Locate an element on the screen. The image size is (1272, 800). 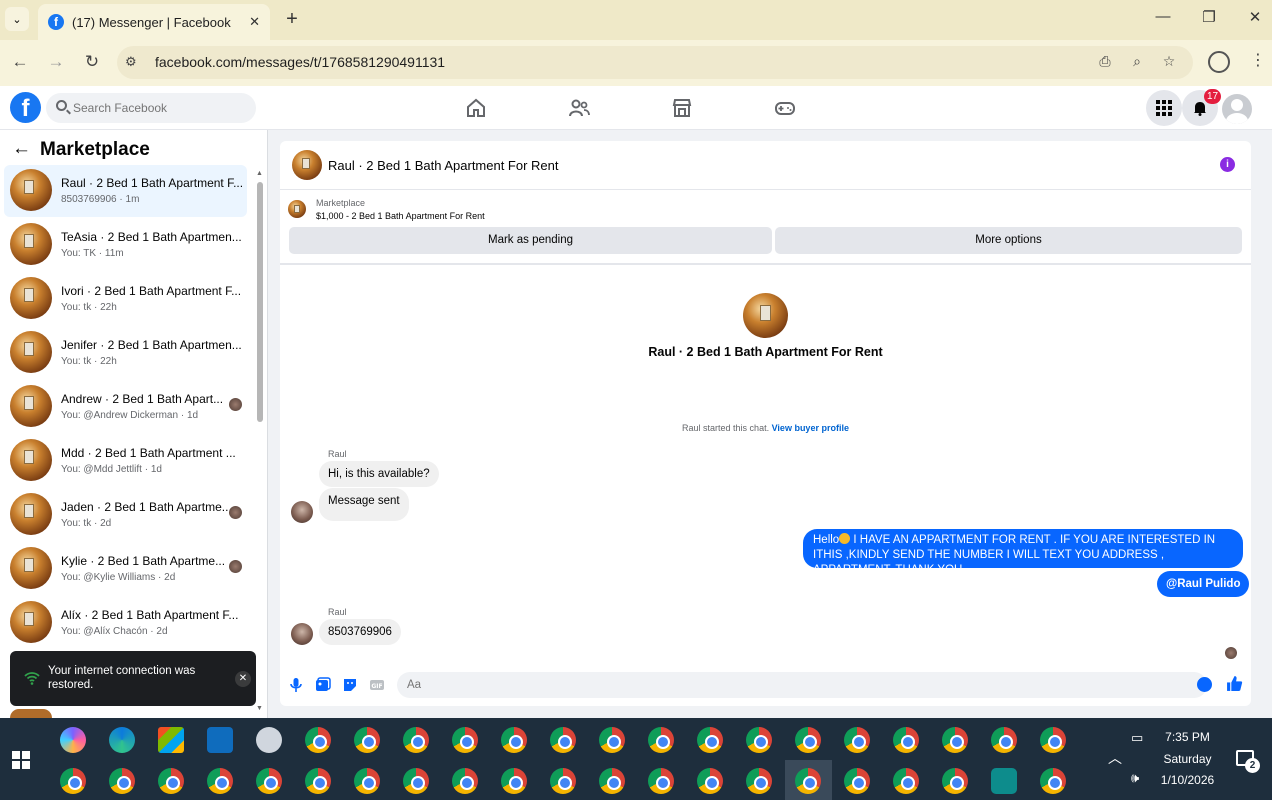
sender-avatar is located at coordinates (302, 512).